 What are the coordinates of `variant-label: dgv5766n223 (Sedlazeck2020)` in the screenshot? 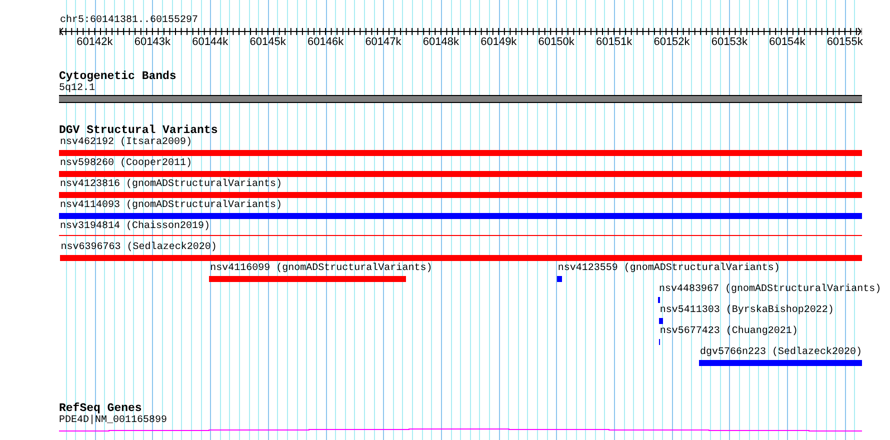 It's located at (781, 353).